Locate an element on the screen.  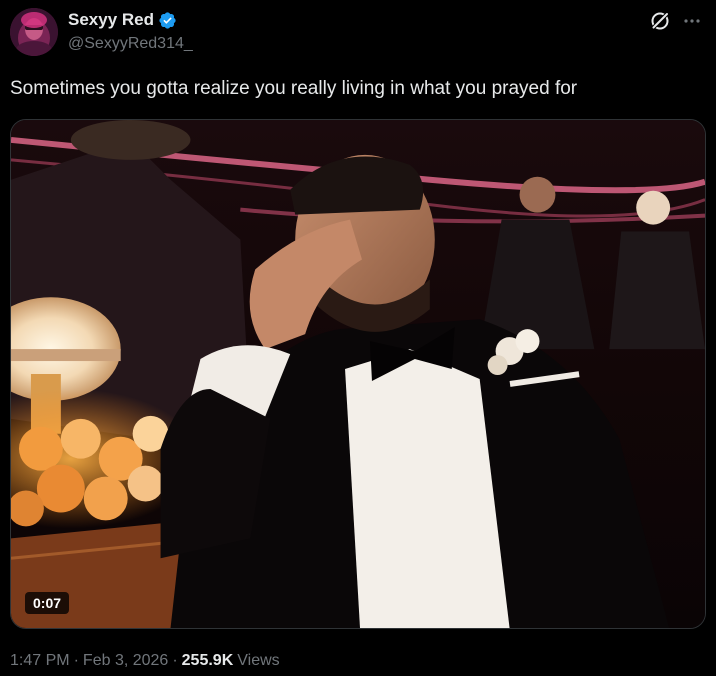
author-name-row: Sexyy Red is located at coordinates (122, 20).